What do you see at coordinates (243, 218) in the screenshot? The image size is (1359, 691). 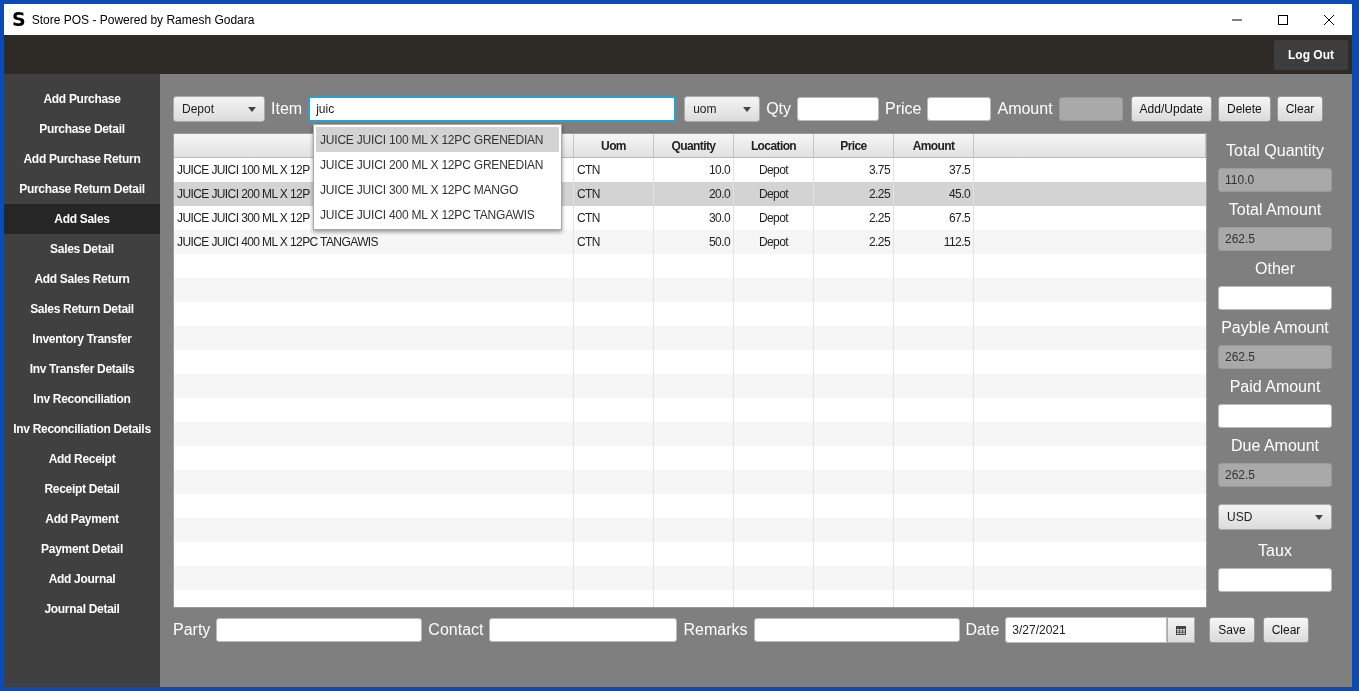 I see `table-cell-text: JUICE JUICI 300 ML X 12P` at bounding box center [243, 218].